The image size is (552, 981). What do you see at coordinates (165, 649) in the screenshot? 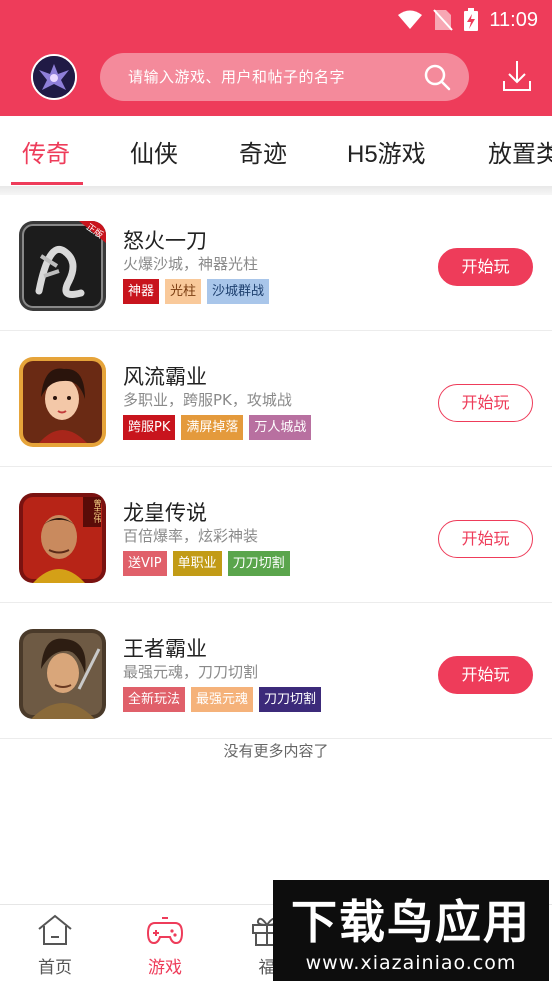
I see `game-name: 王者霸业` at bounding box center [165, 649].